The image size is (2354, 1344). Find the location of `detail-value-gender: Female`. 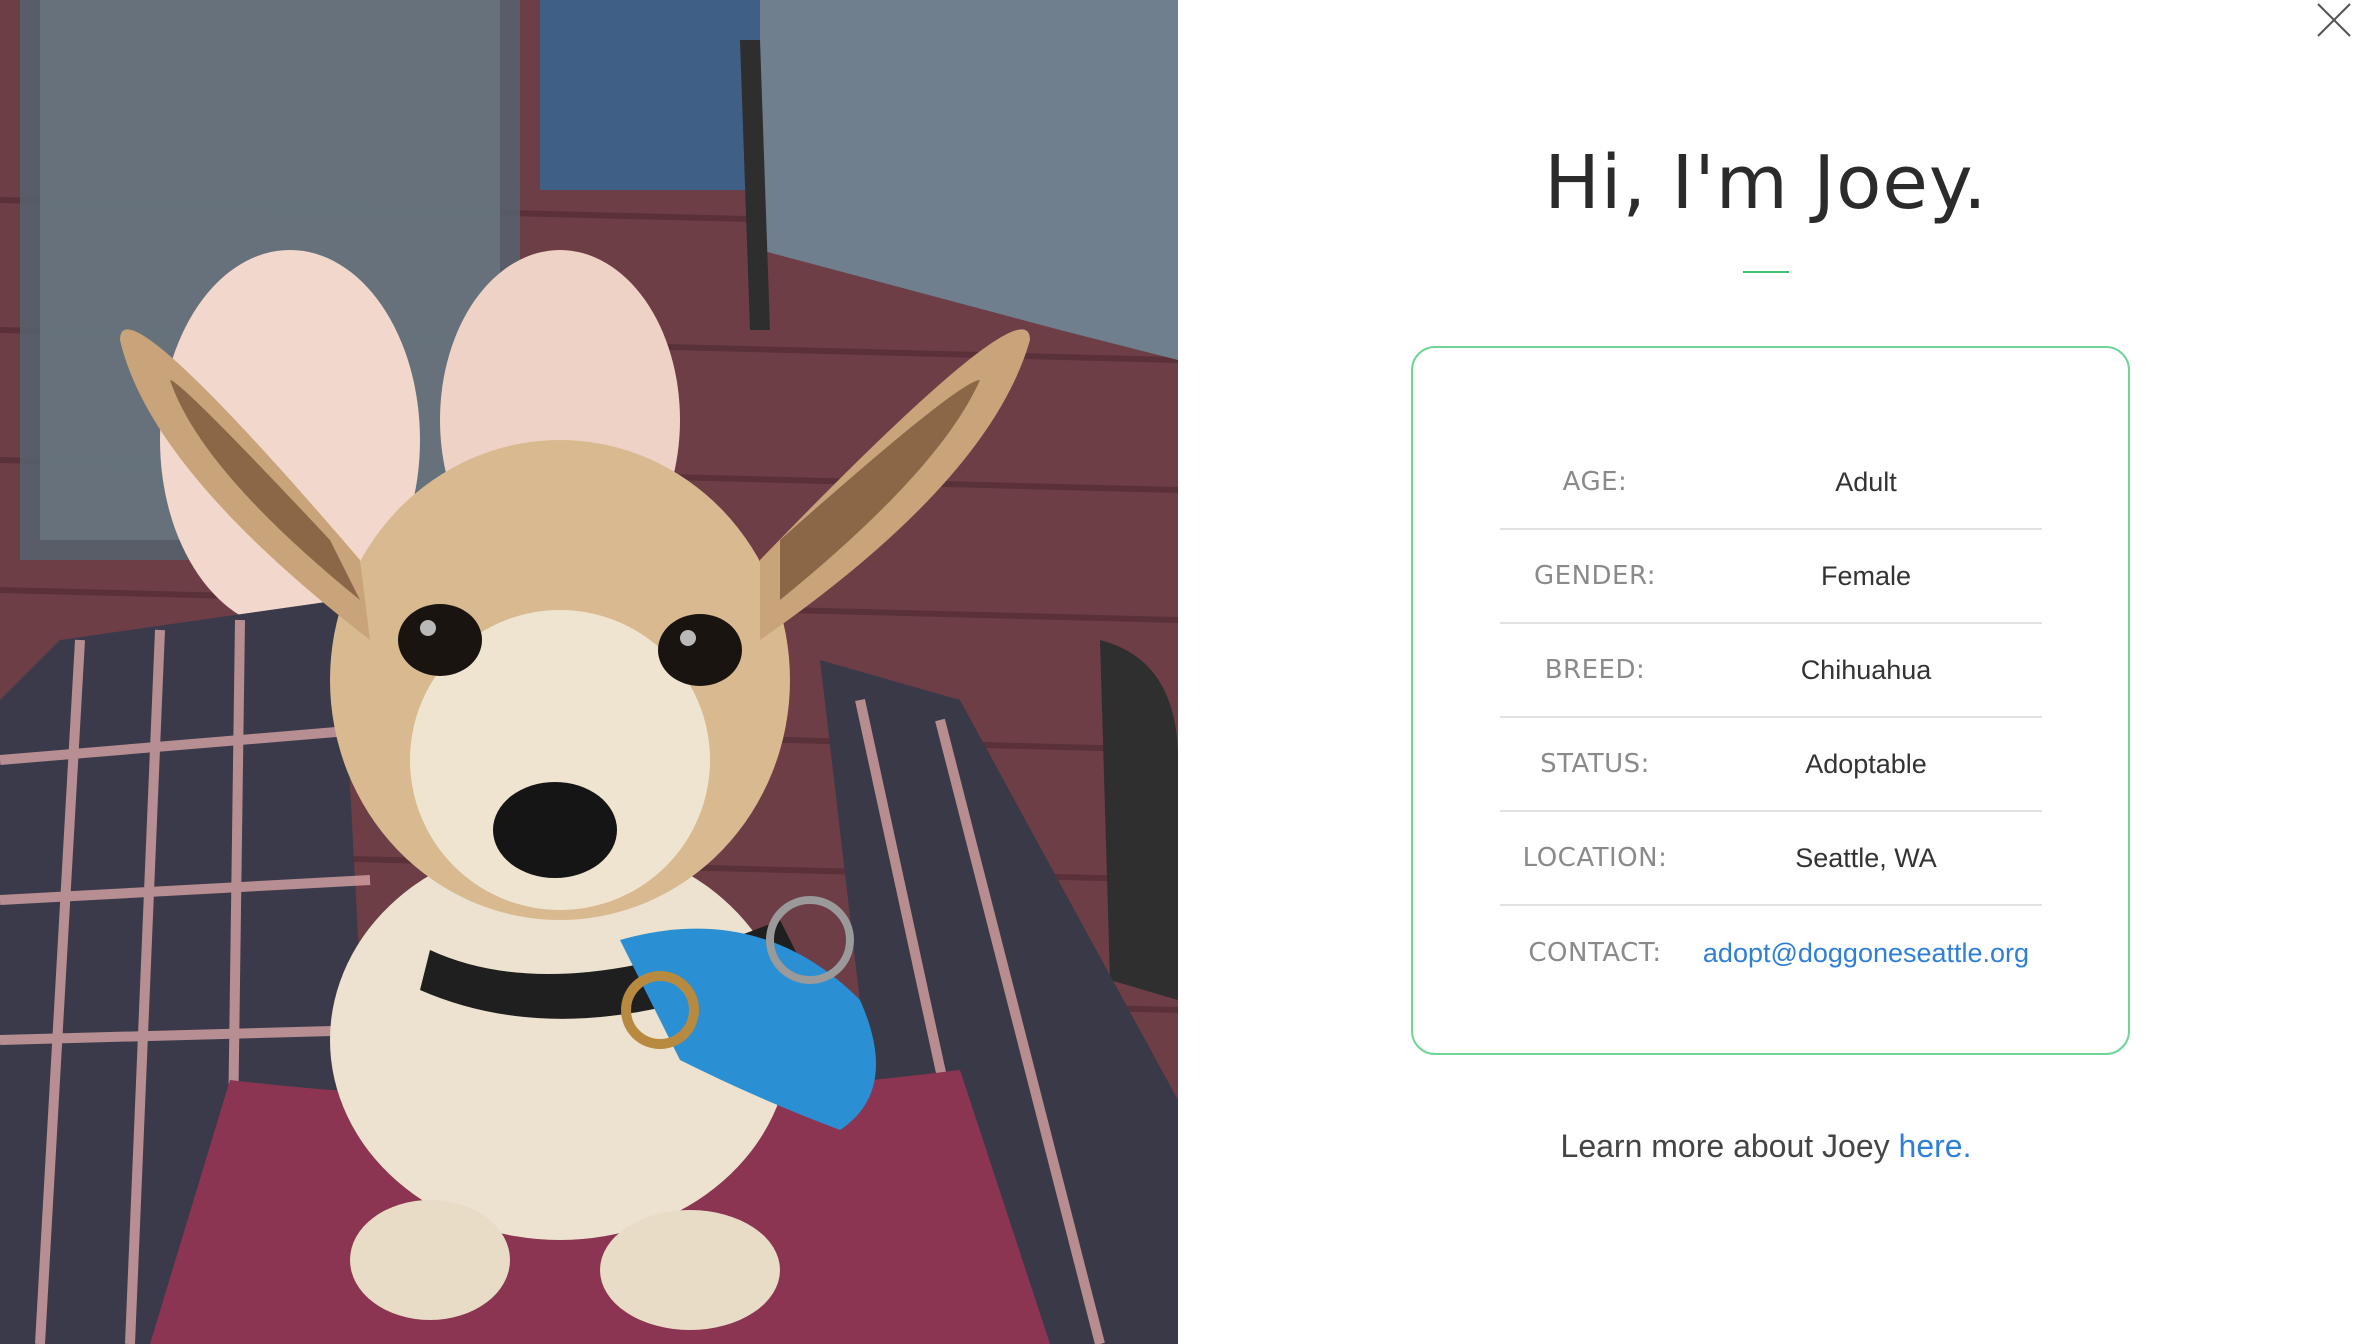

detail-value-gender: Female is located at coordinates (1866, 575).